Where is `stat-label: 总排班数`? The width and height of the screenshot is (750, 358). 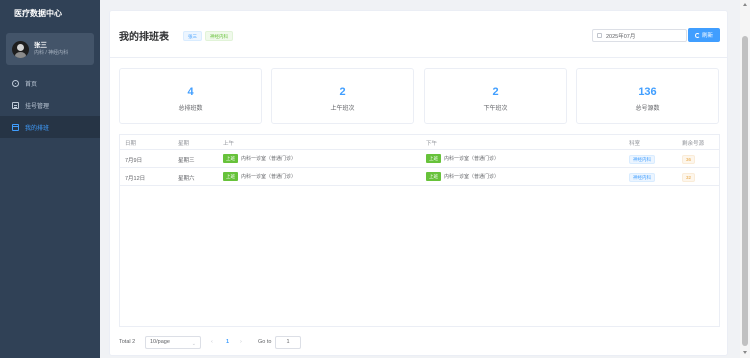 stat-label: 总排班数 is located at coordinates (190, 109).